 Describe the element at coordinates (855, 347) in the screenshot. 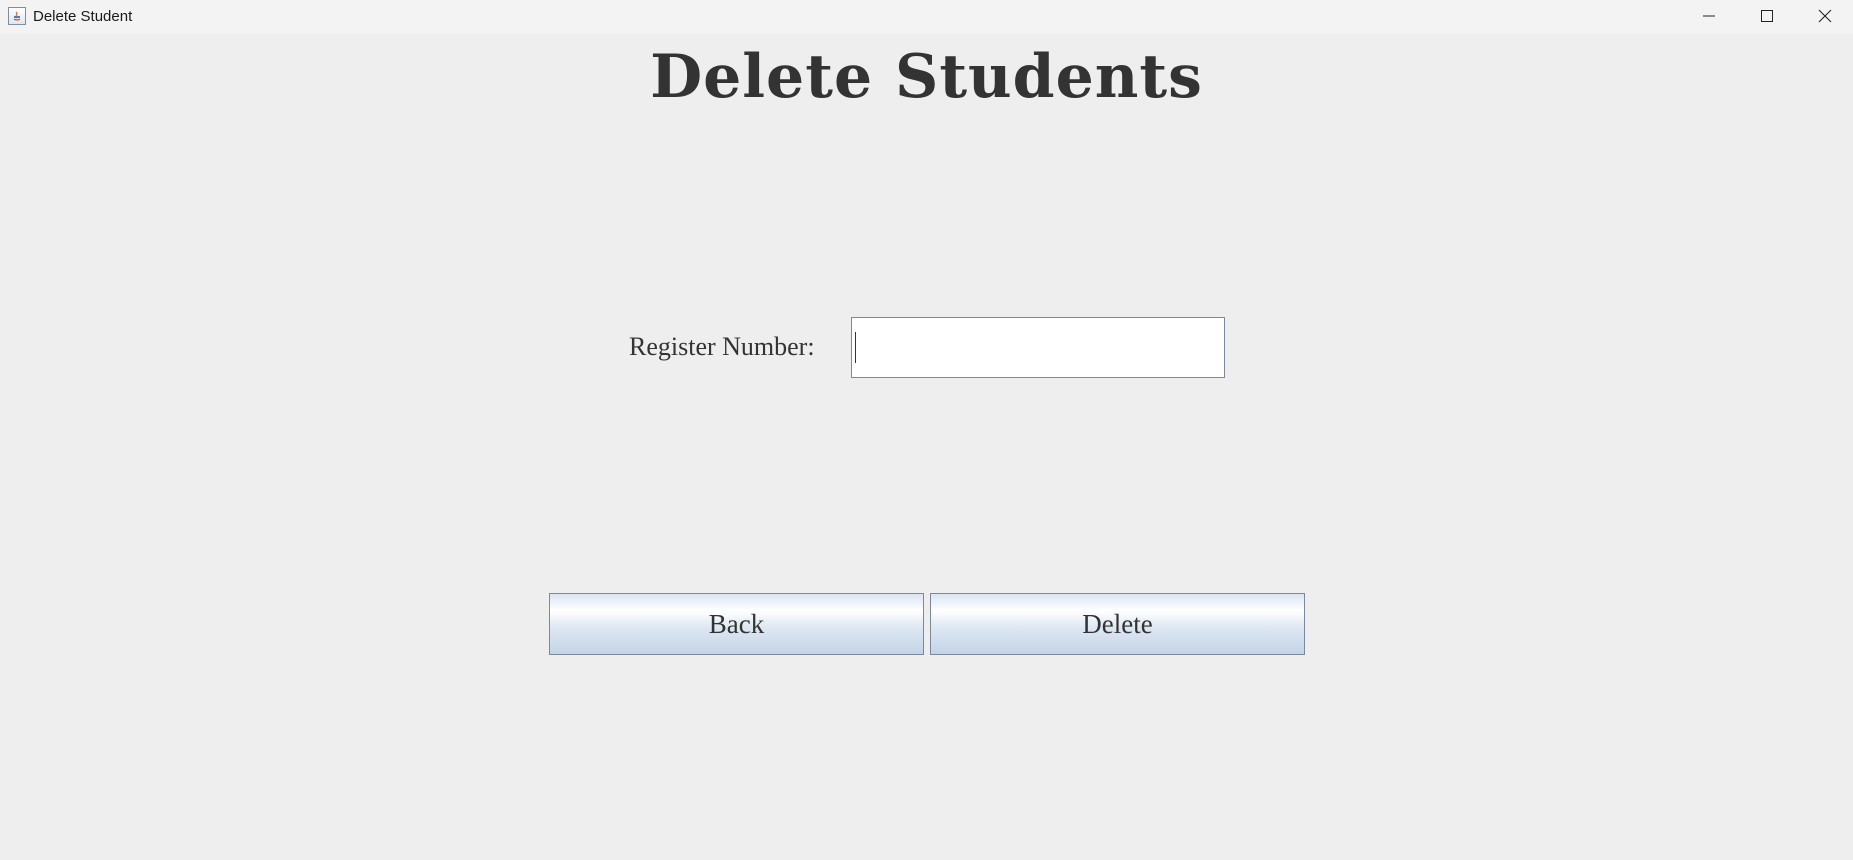

I see `text-caret` at that location.